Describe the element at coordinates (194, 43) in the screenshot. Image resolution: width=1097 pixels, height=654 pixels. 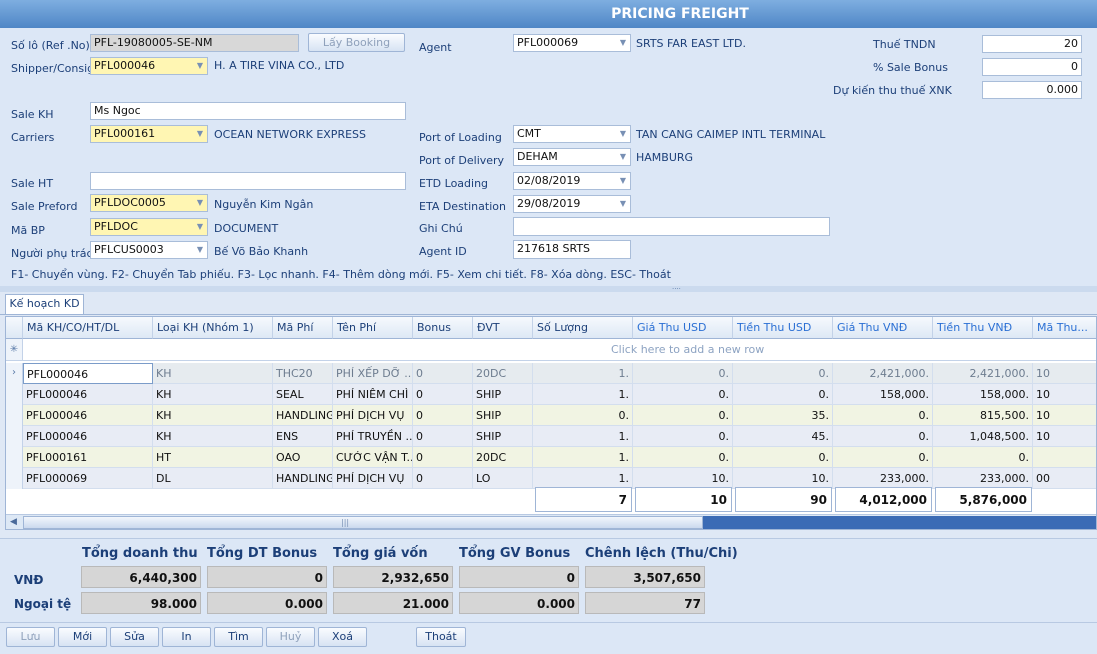
I see `so-lo-field: PFL-19080005-SE-NM` at that location.